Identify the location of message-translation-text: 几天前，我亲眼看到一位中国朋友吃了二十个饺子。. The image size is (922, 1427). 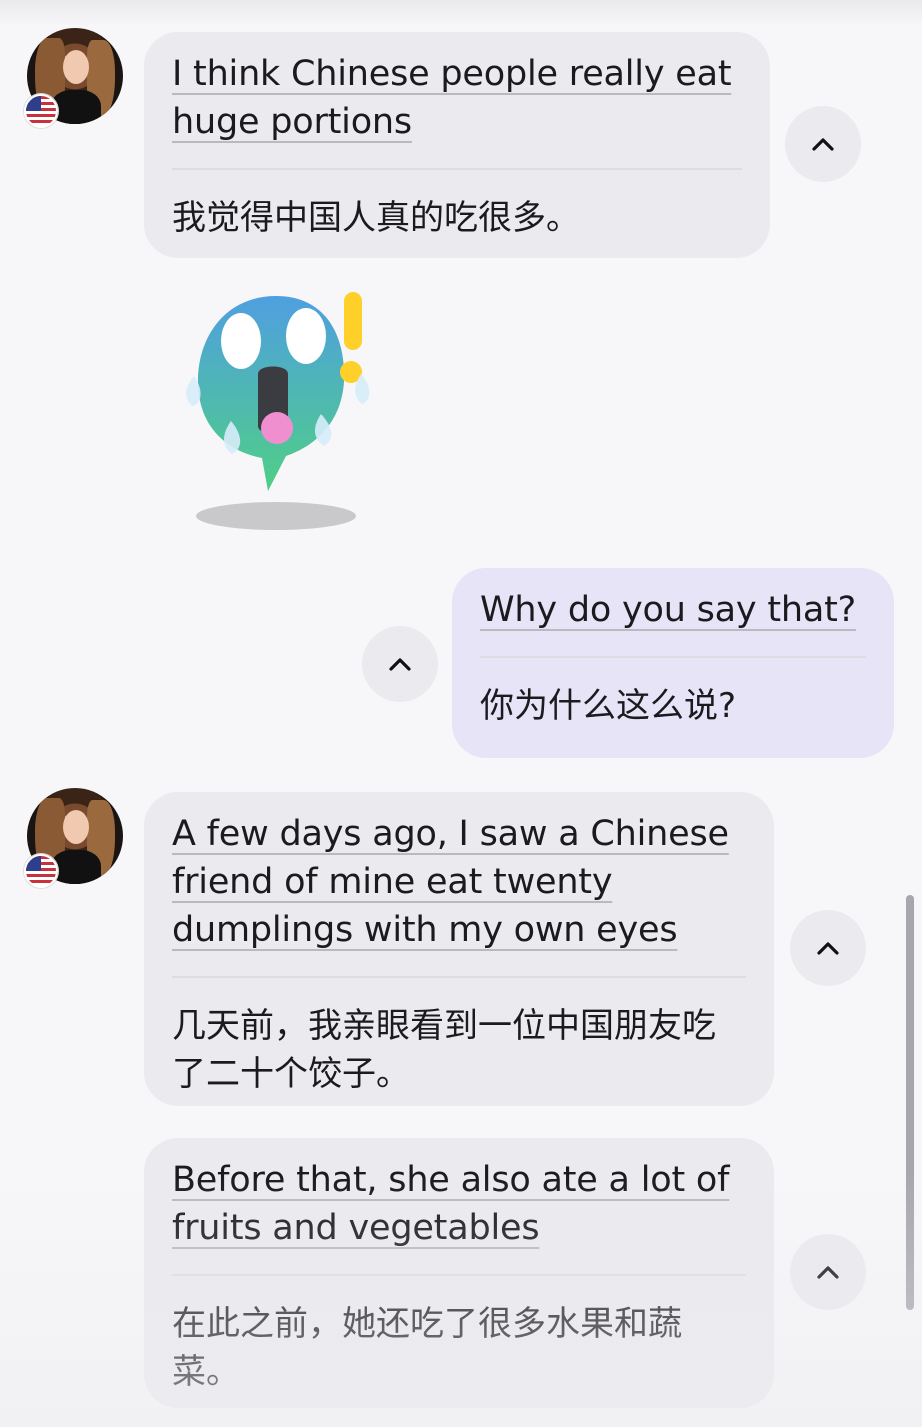
(444, 1050).